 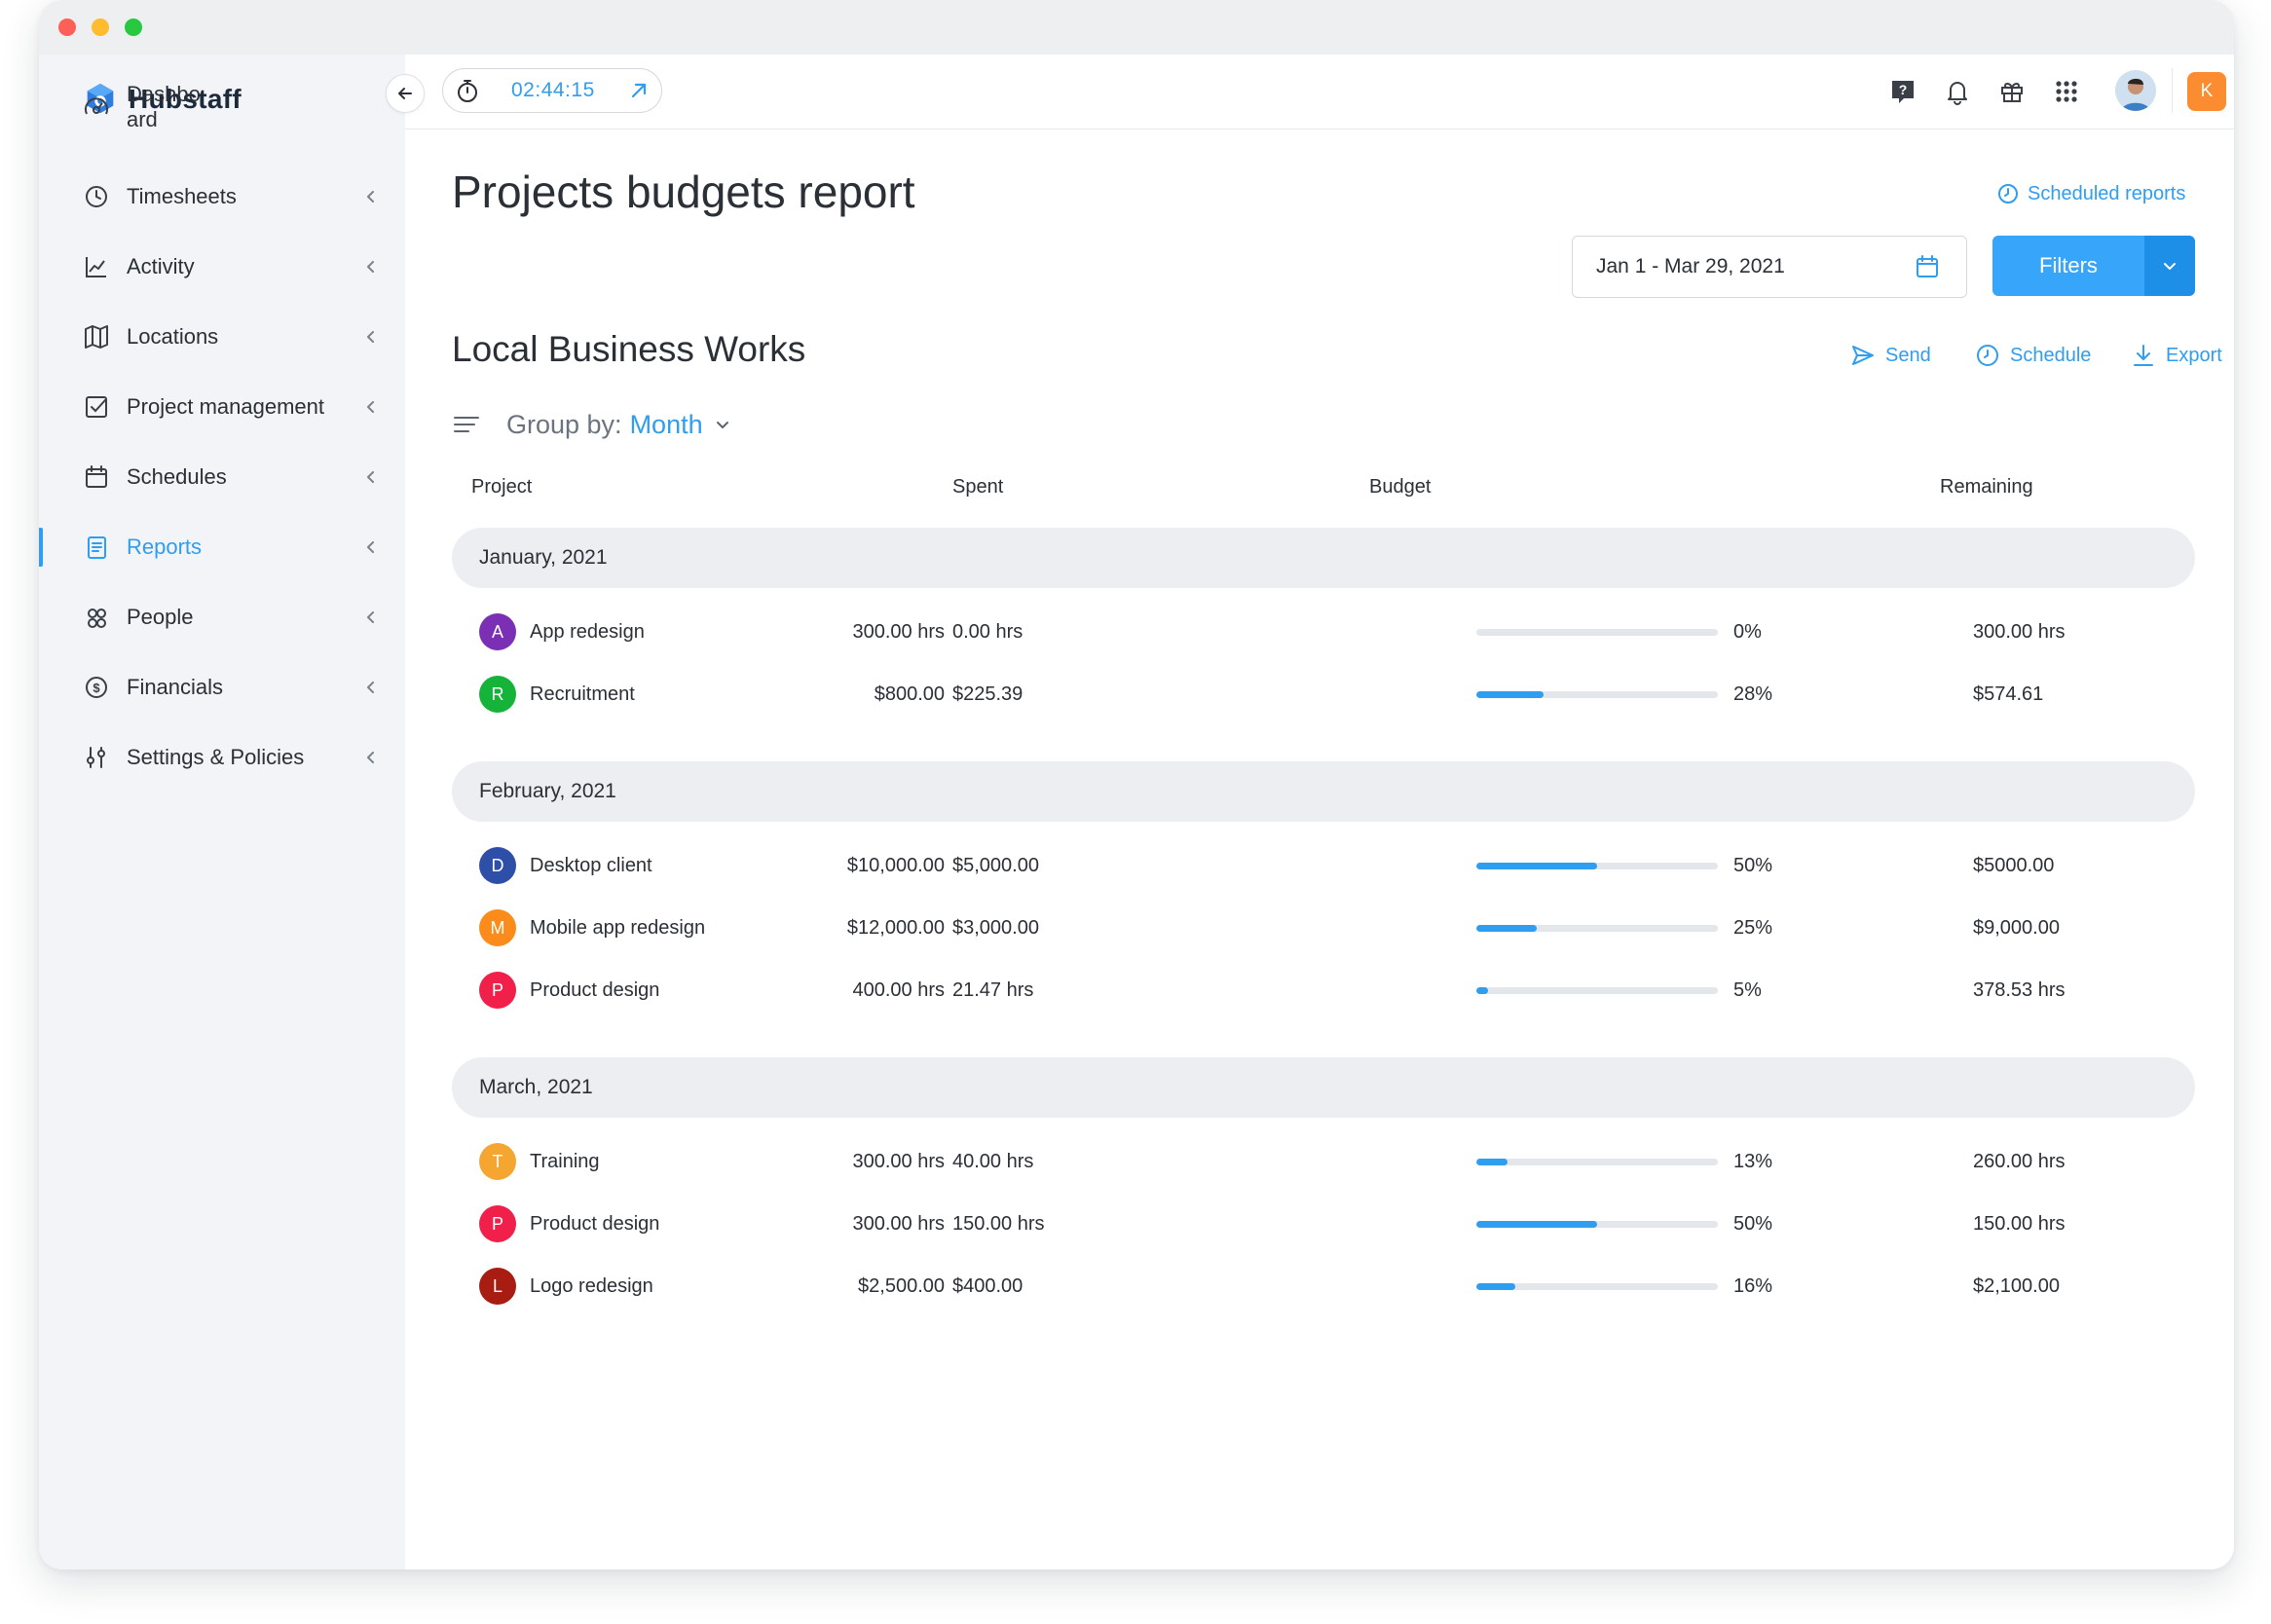 I want to click on send-button: Send, so click(x=1890, y=355).